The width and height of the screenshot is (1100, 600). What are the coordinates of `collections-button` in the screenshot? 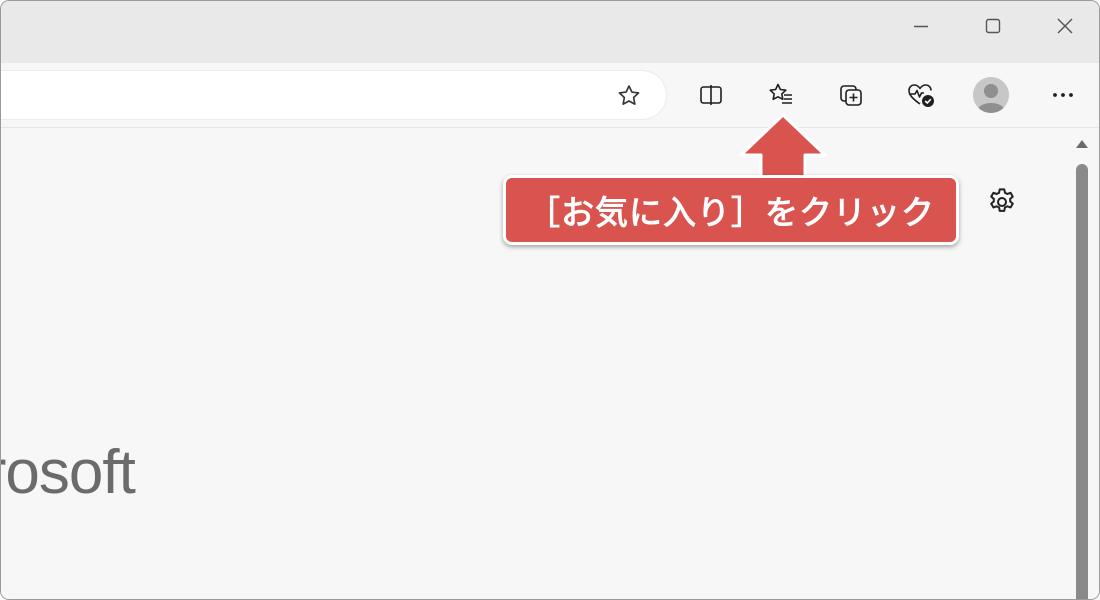 It's located at (851, 95).